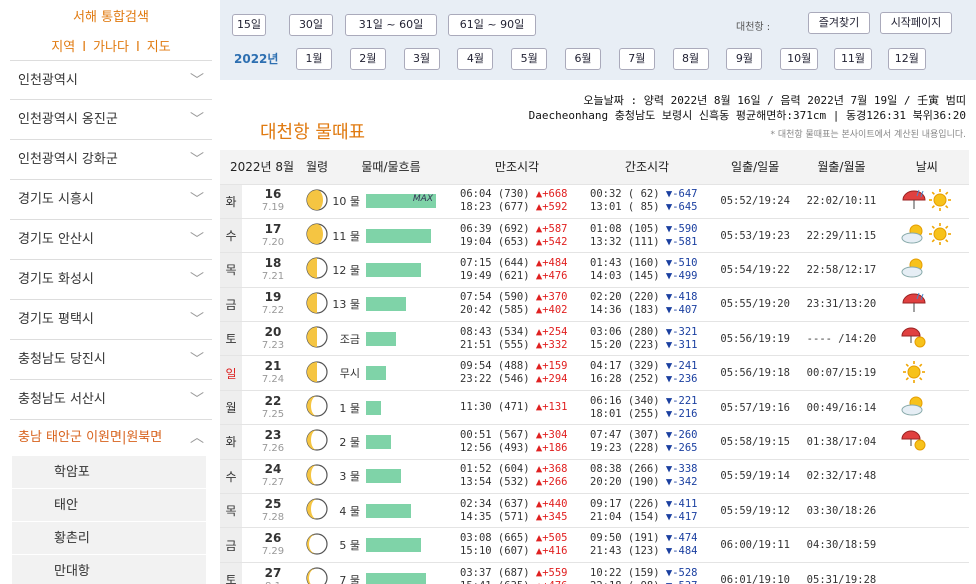  Describe the element at coordinates (68, 159) in the screenshot. I see `sidebar-item-label: 인천광역시 강화군` at that location.